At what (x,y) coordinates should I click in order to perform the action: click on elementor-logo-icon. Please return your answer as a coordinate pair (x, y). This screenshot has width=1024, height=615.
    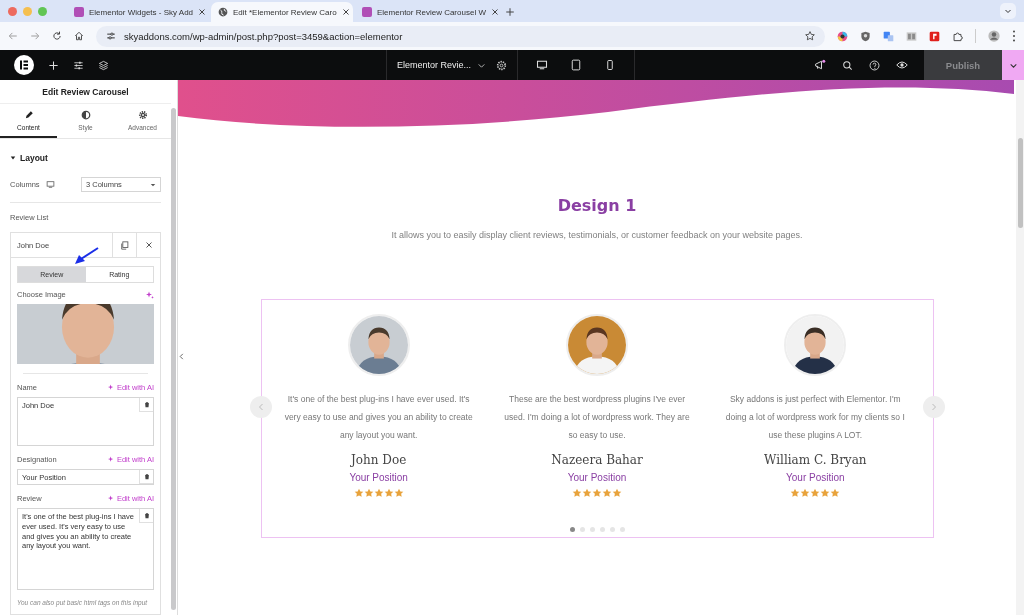
    Looking at the image, I should click on (24, 65).